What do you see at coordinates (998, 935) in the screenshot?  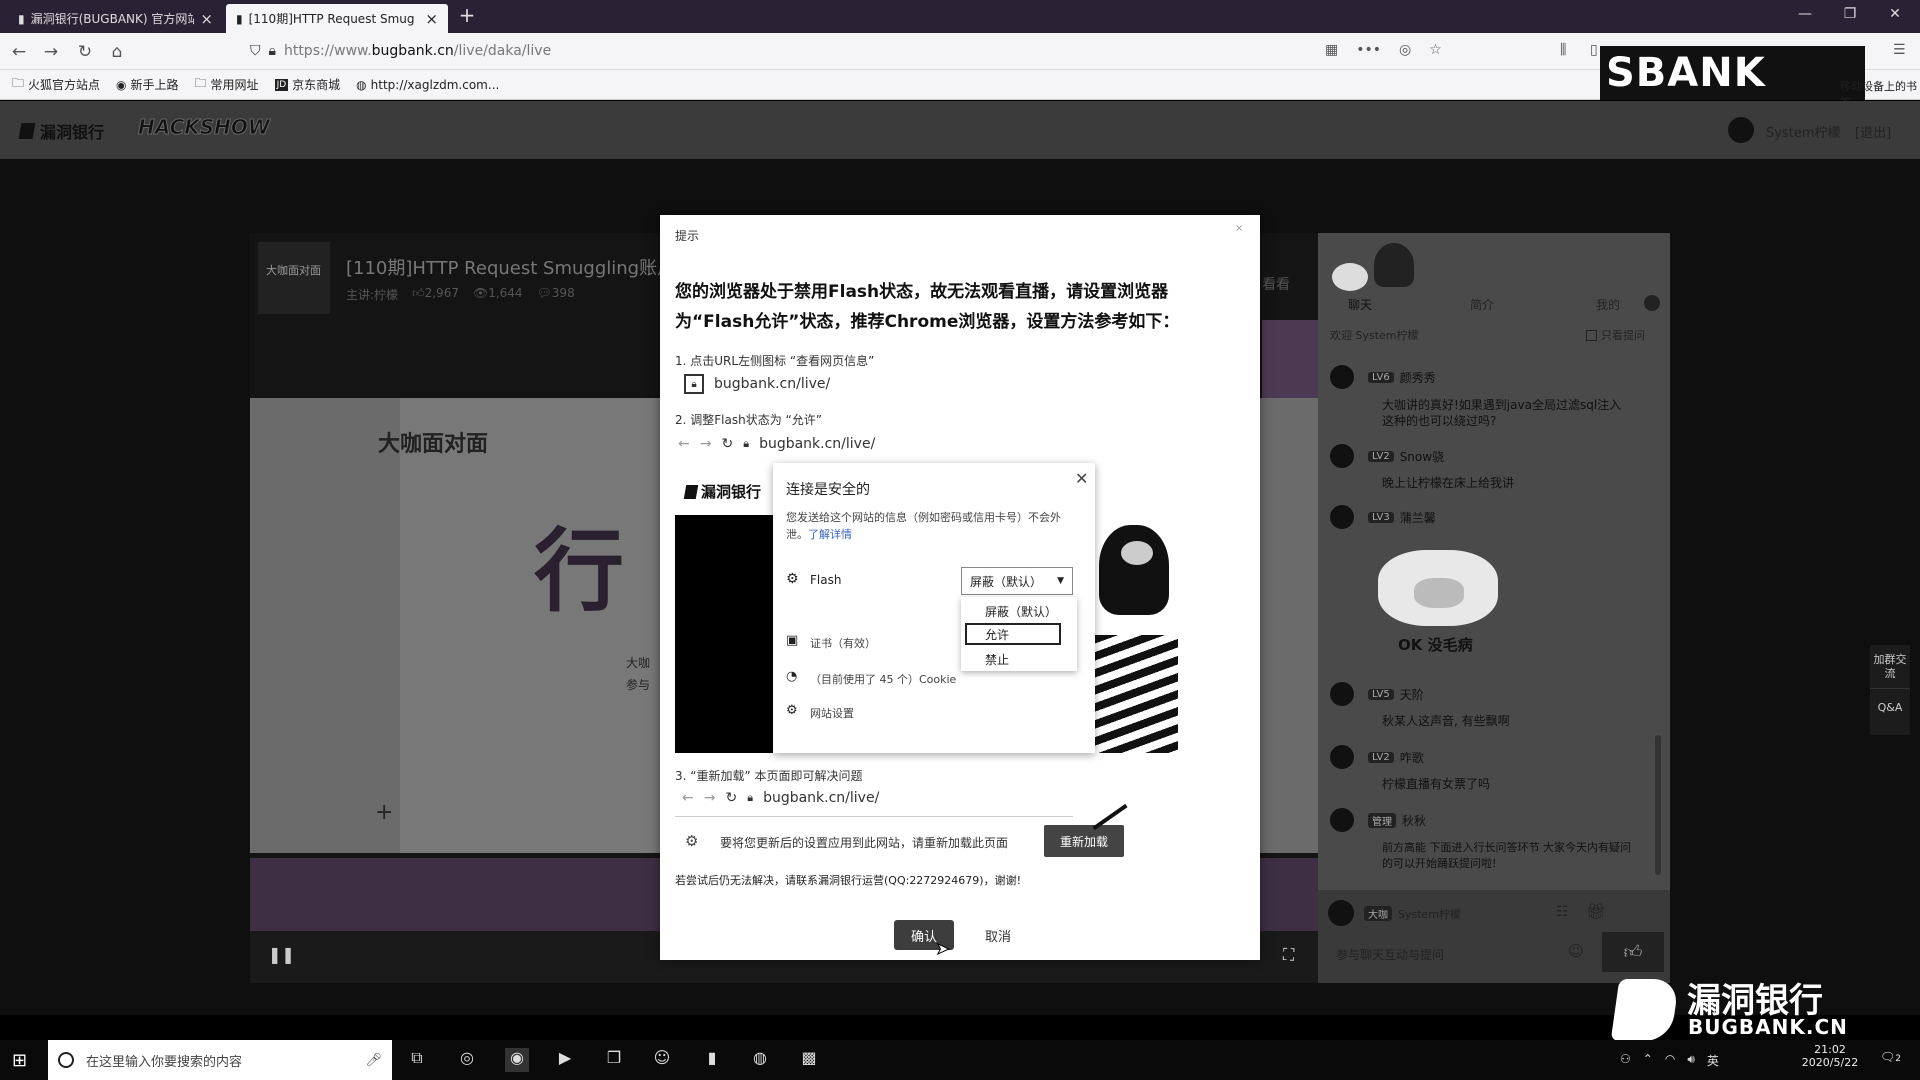 I see `cancel-button: 取消` at bounding box center [998, 935].